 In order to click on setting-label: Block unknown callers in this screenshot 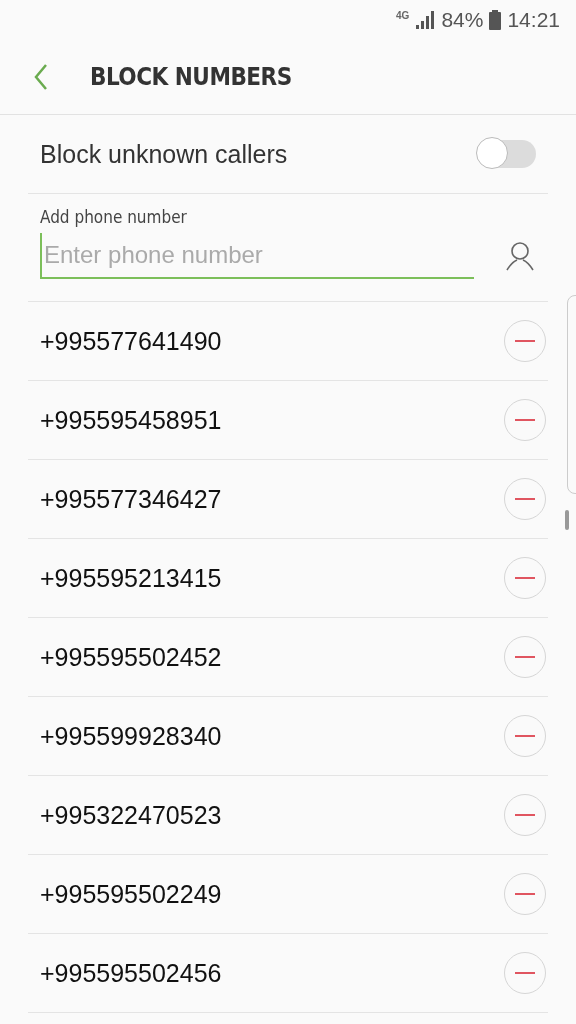, I will do `click(164, 154)`.